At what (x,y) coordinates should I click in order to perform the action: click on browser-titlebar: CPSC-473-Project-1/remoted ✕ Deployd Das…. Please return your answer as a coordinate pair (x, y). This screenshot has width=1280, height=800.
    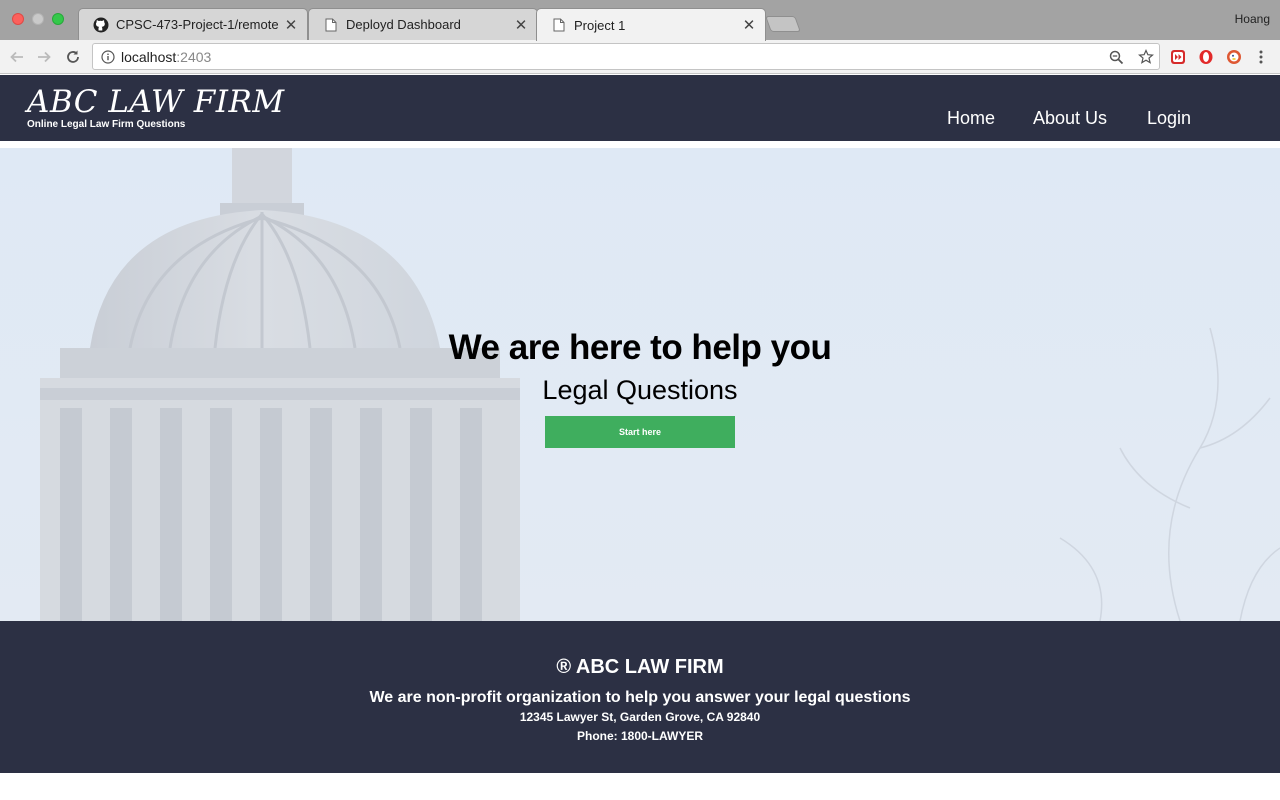
    Looking at the image, I should click on (640, 20).